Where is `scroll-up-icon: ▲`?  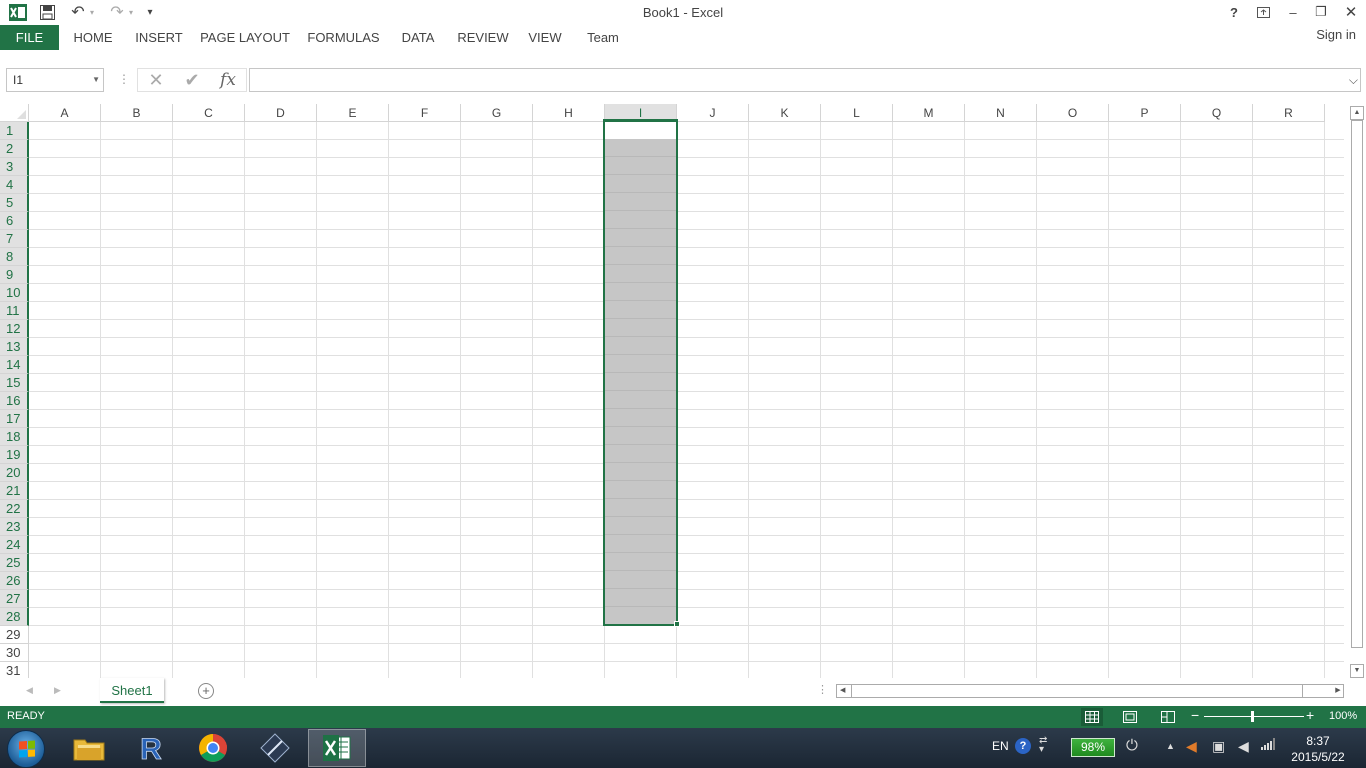
scroll-up-icon: ▲ is located at coordinates (1357, 113).